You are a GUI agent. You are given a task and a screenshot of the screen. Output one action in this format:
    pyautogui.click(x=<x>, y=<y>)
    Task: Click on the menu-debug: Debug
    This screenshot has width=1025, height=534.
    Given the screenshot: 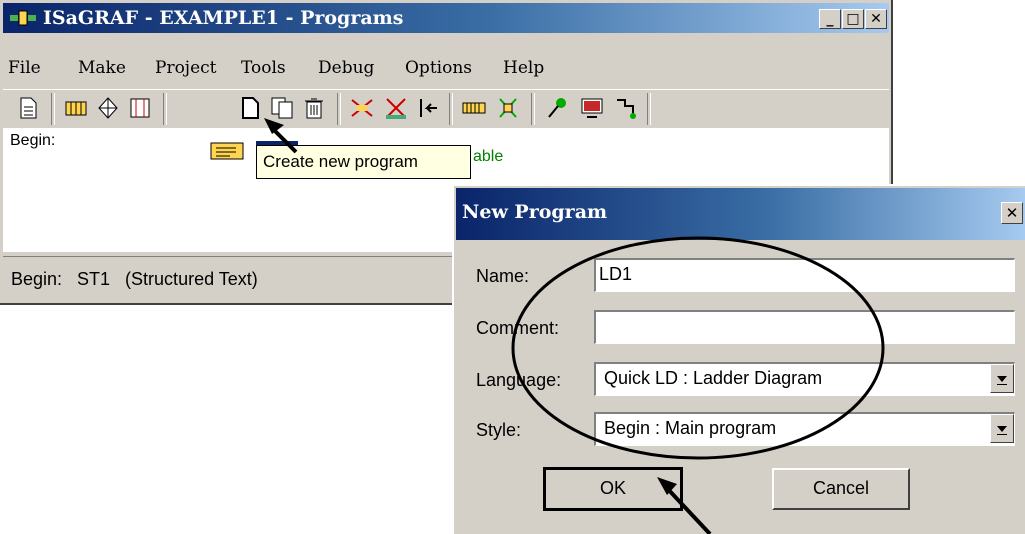 What is the action you would take?
    pyautogui.click(x=346, y=68)
    